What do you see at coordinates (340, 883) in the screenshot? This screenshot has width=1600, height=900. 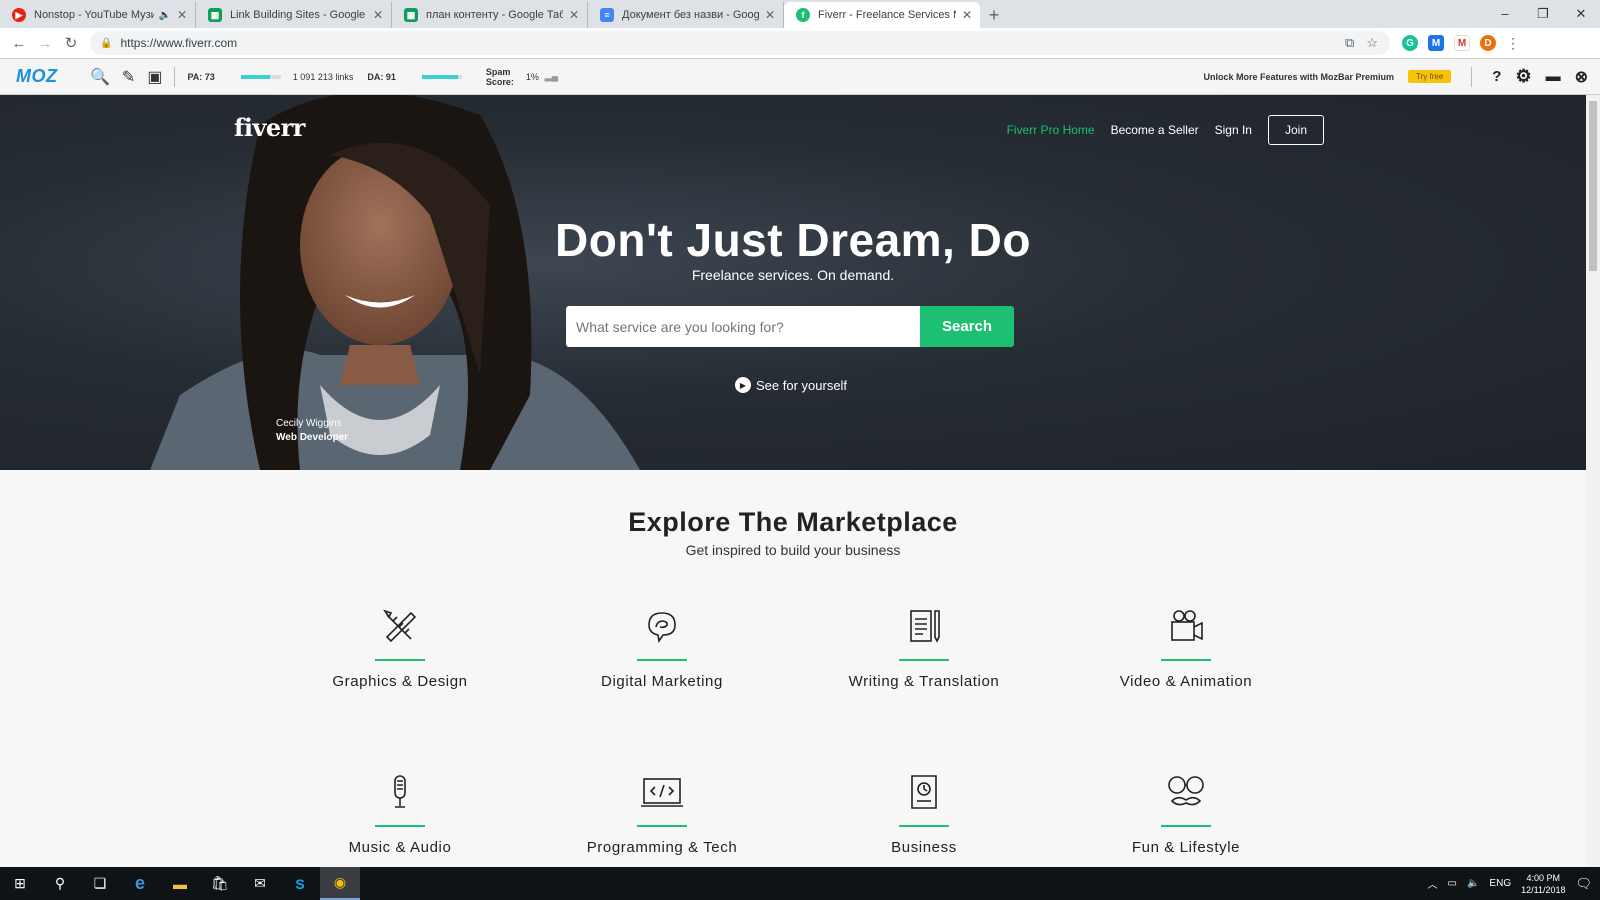 I see `chrome-taskbar-icon: ◉` at bounding box center [340, 883].